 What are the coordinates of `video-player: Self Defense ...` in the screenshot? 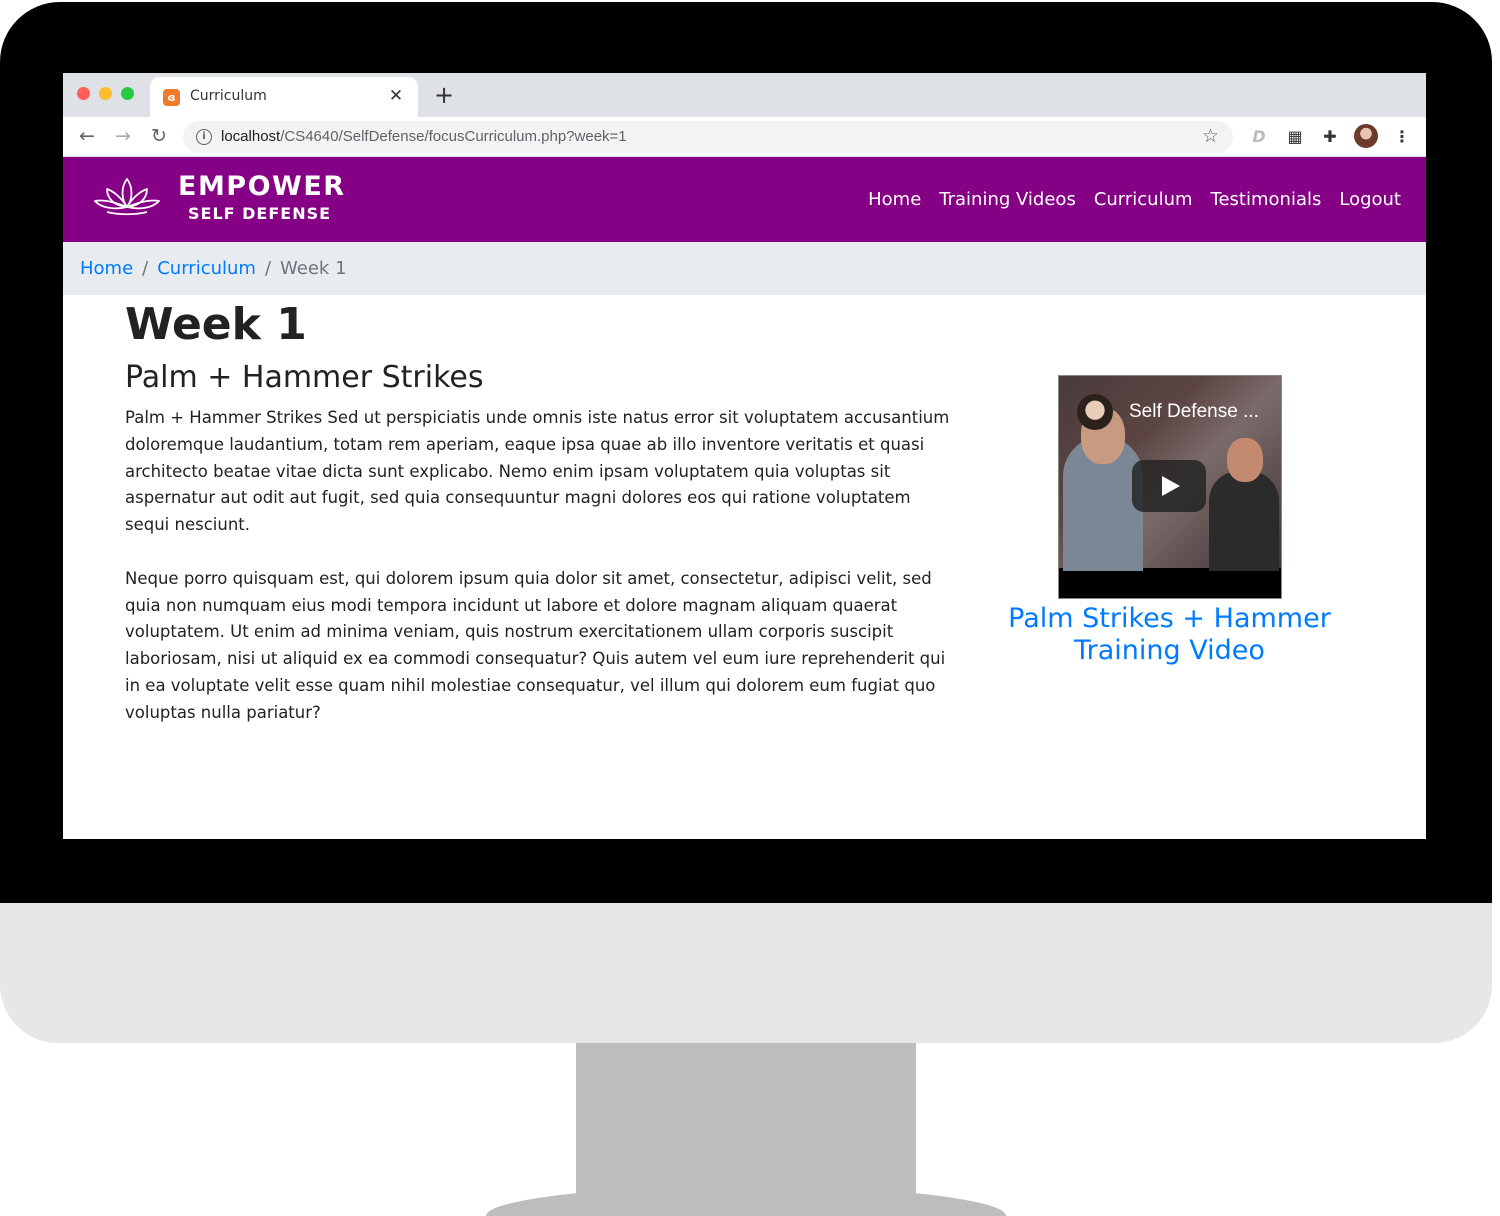 It's located at (1170, 487).